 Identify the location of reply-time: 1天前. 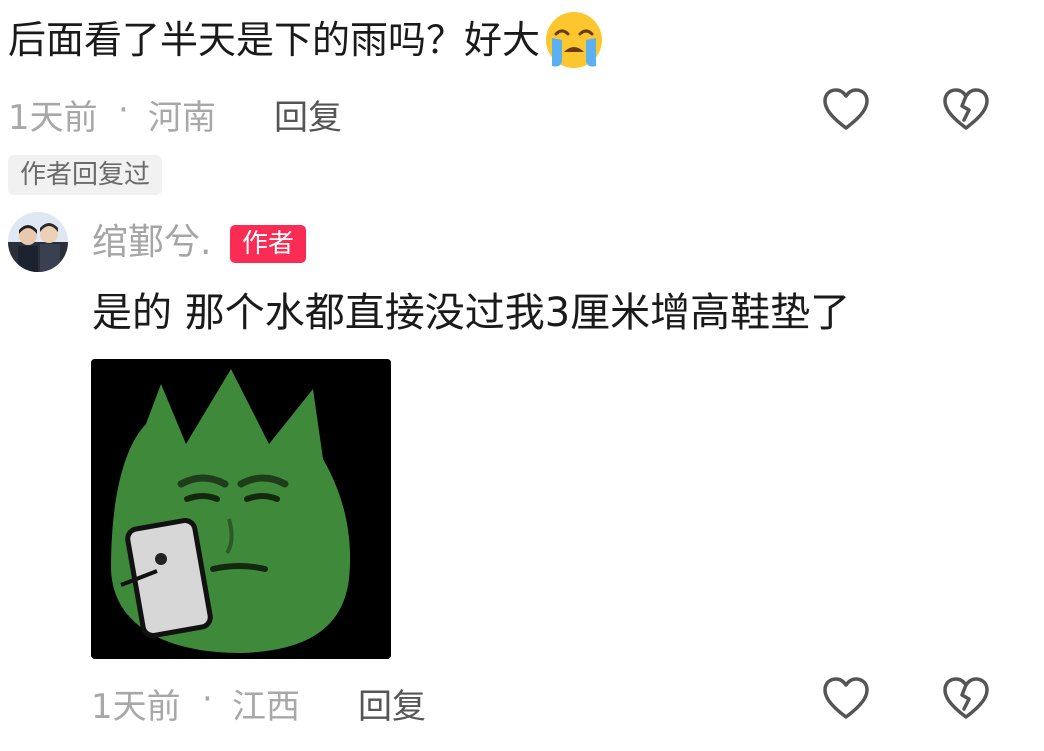
(136, 707).